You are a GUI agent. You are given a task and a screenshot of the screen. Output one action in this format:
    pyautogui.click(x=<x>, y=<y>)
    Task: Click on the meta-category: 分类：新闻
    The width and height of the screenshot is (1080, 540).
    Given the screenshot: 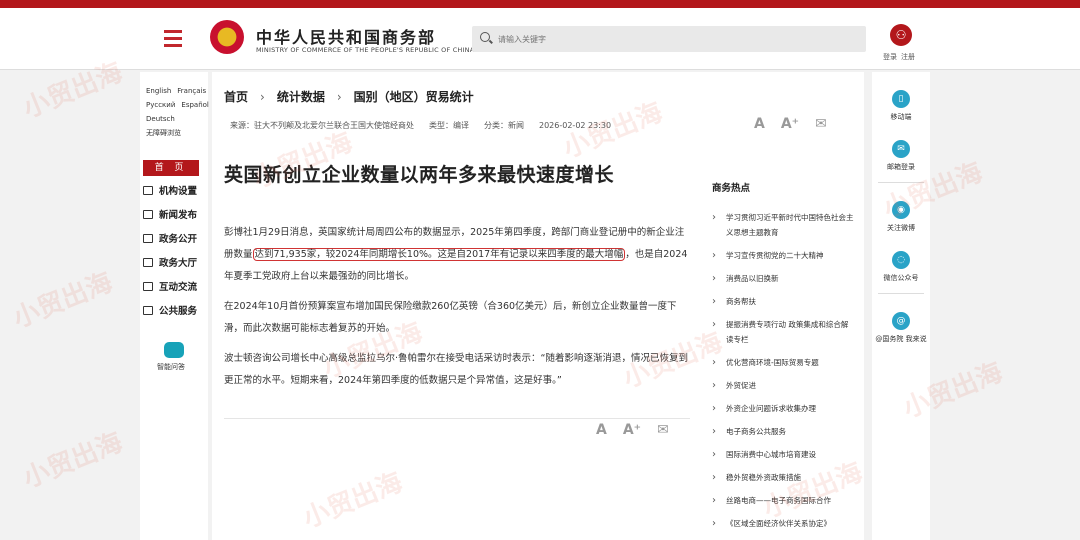 What is the action you would take?
    pyautogui.click(x=504, y=125)
    